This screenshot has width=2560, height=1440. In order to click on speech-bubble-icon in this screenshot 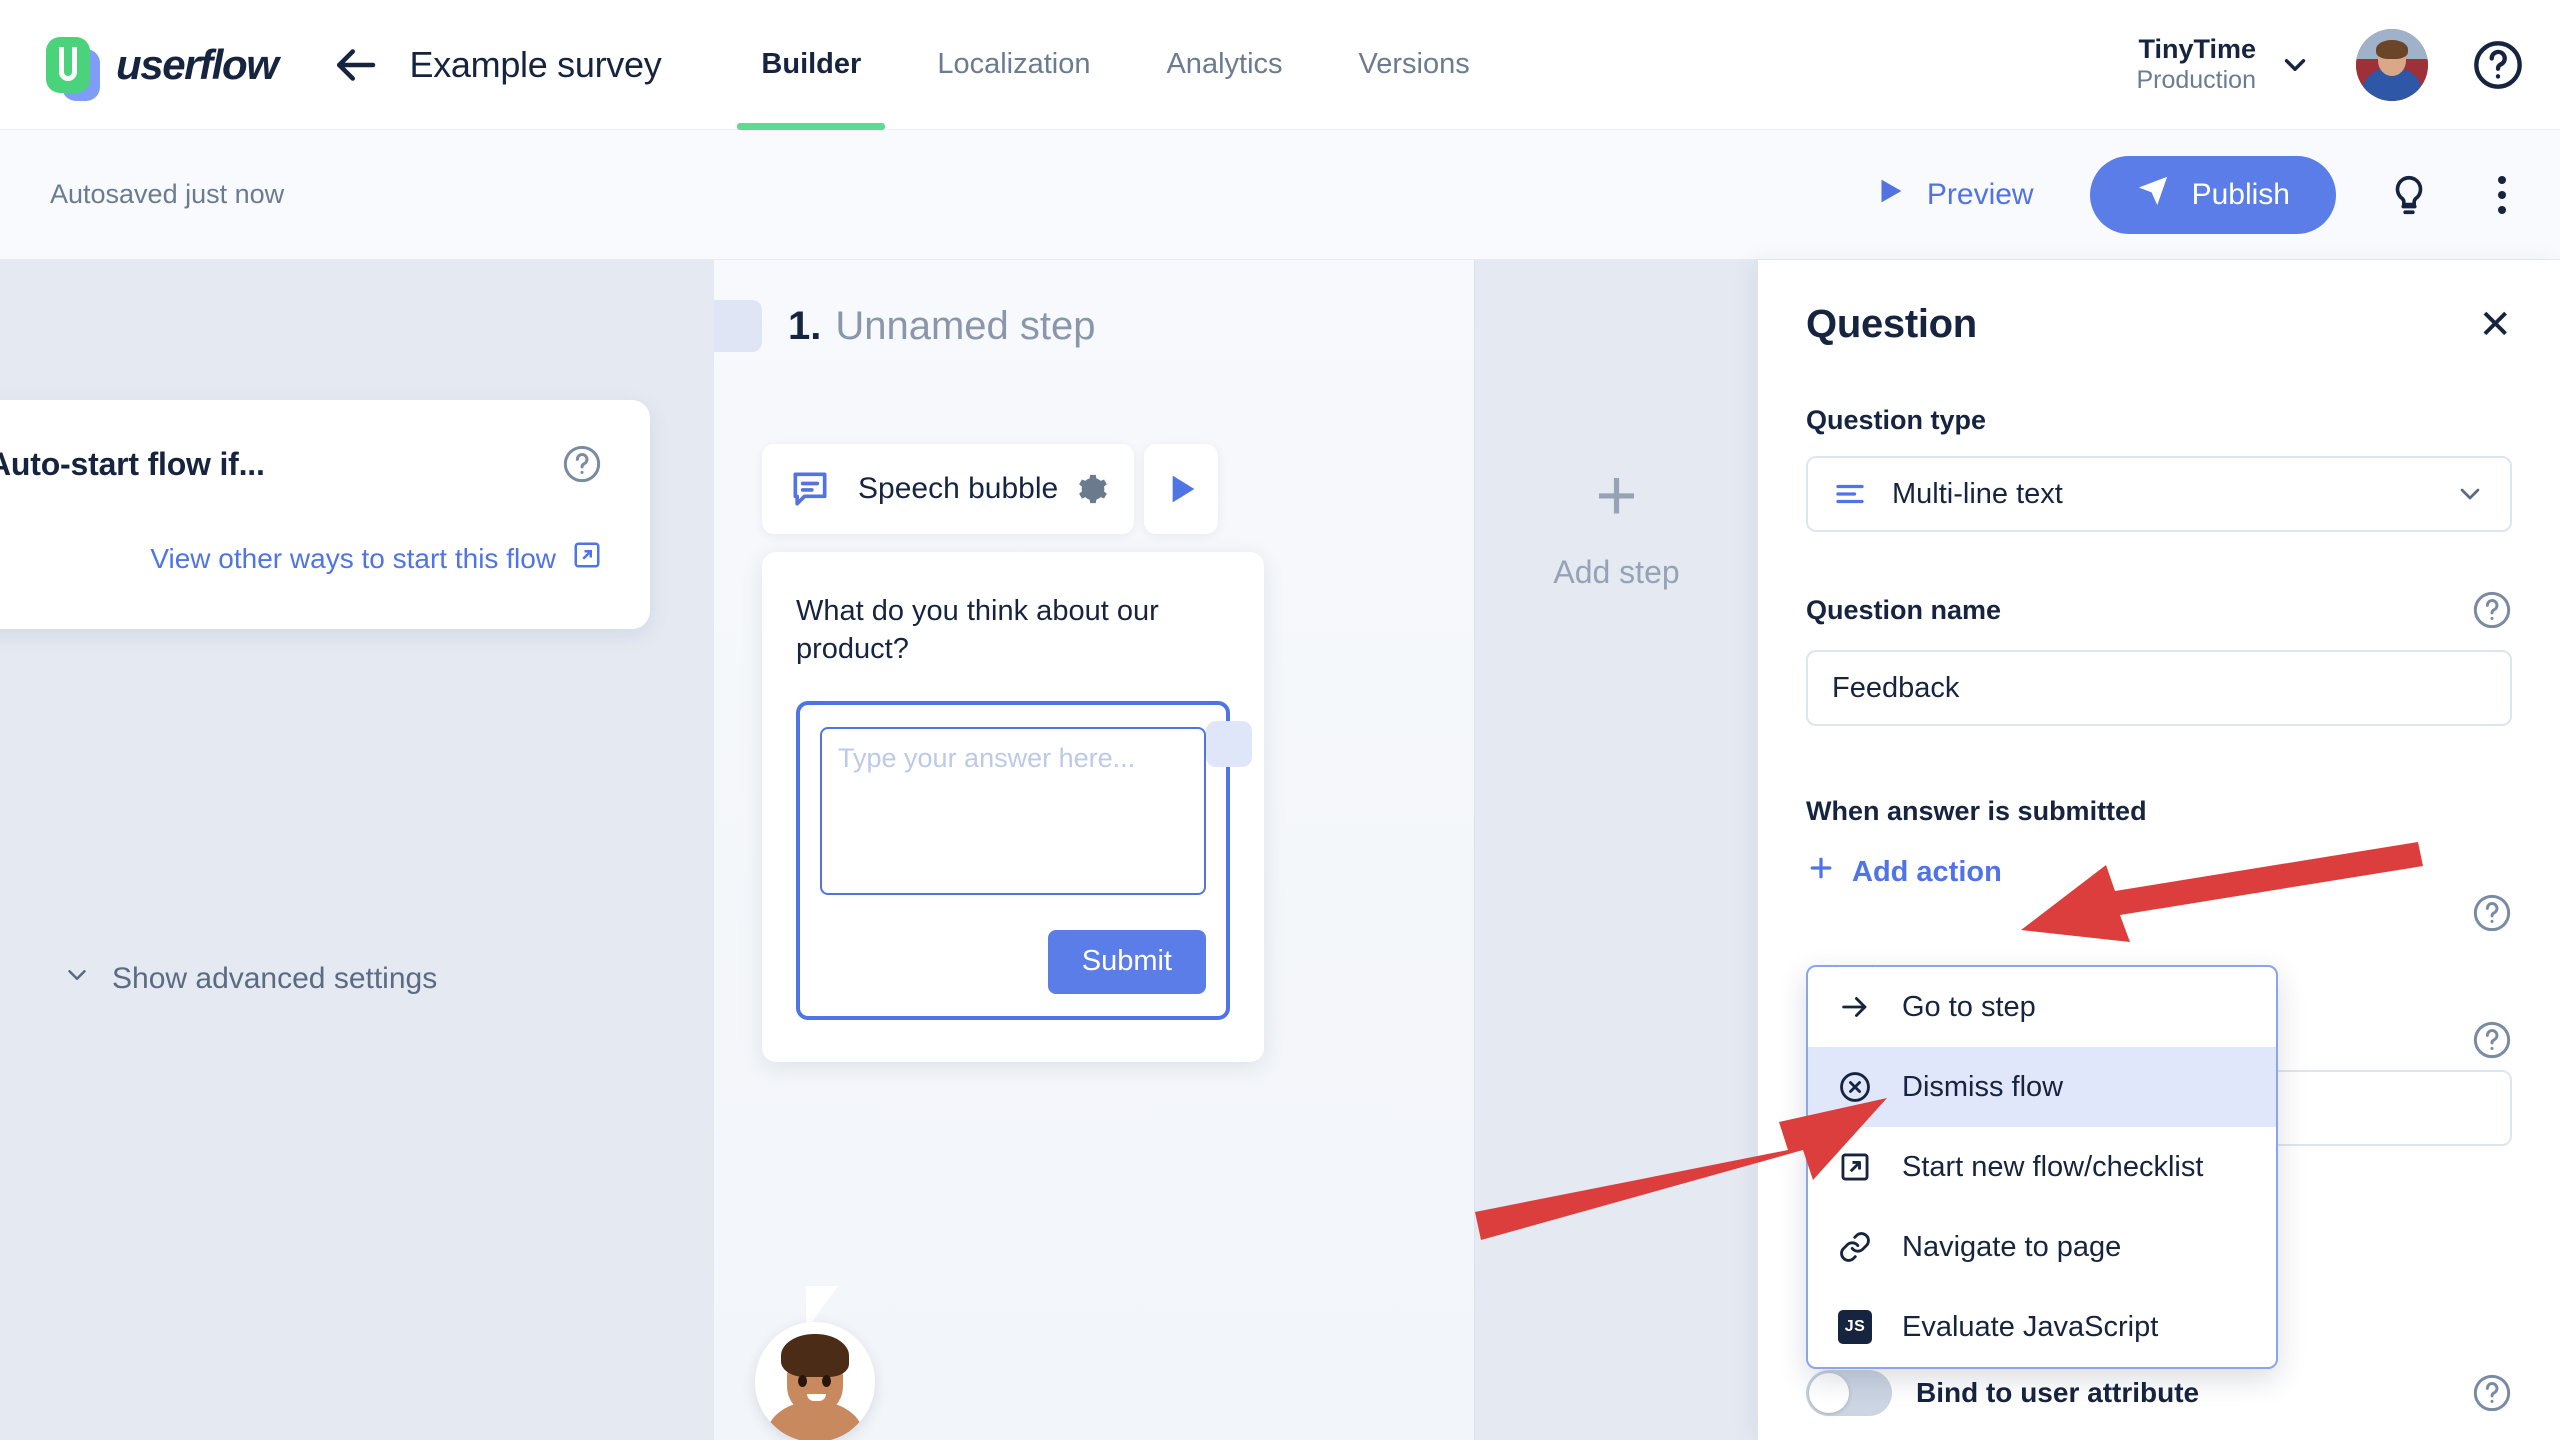, I will do `click(810, 489)`.